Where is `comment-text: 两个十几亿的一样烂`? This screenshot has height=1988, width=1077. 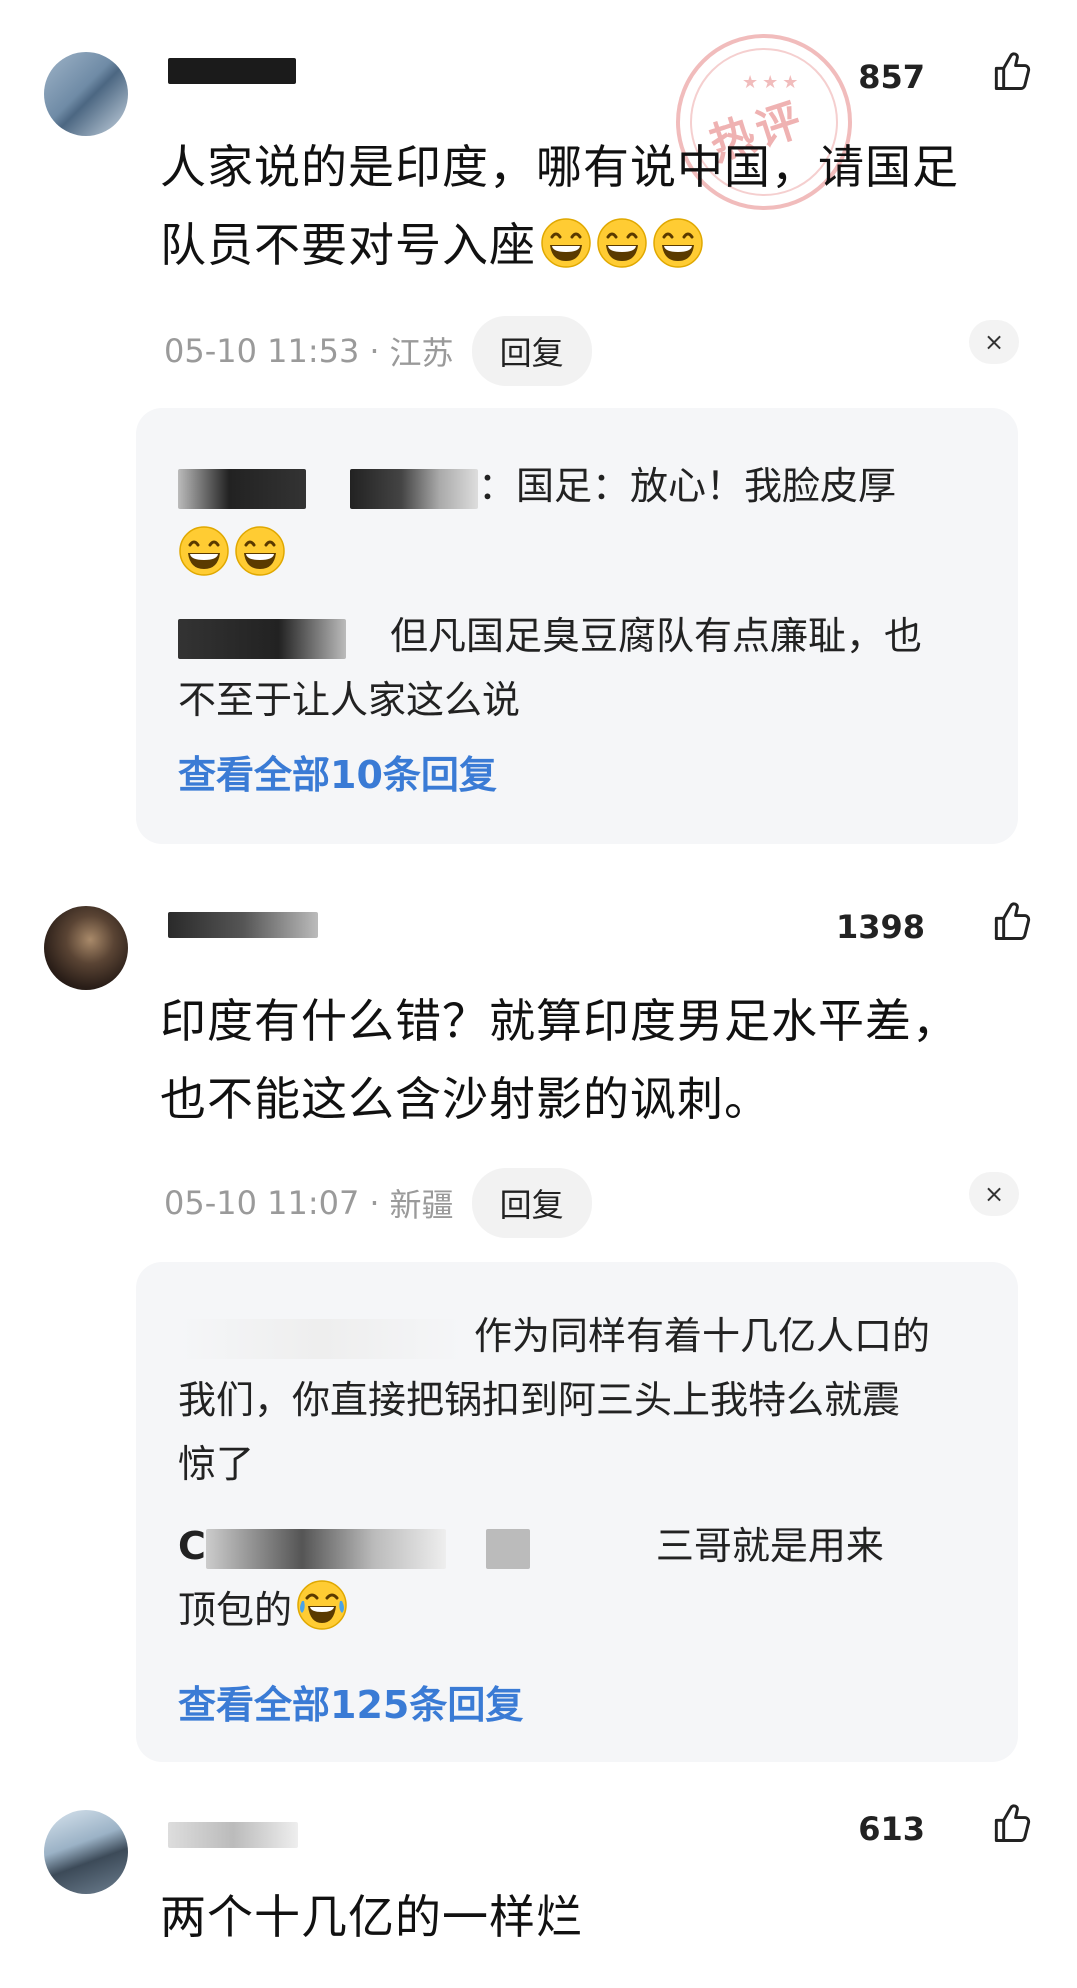 comment-text: 两个十几亿的一样烂 is located at coordinates (371, 1917).